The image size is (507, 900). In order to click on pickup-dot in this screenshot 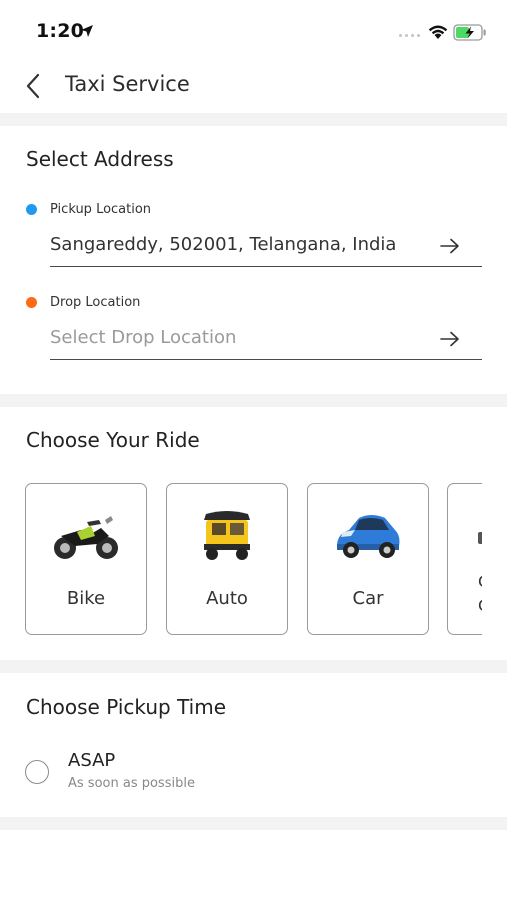, I will do `click(31, 209)`.